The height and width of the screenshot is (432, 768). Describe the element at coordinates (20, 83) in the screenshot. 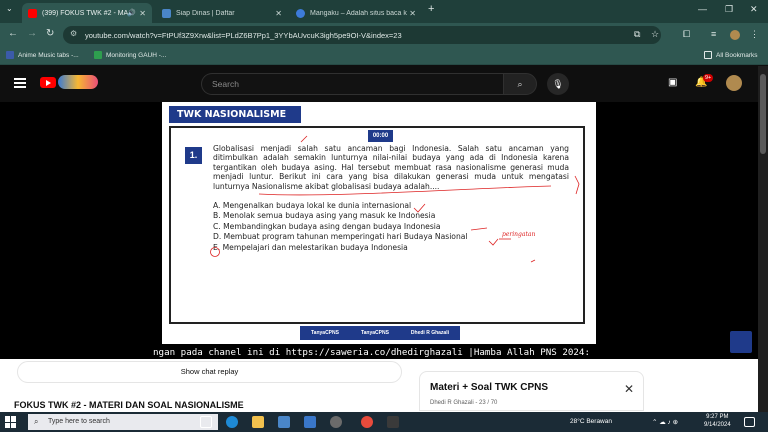

I see `hamburger-menu-icon` at that location.